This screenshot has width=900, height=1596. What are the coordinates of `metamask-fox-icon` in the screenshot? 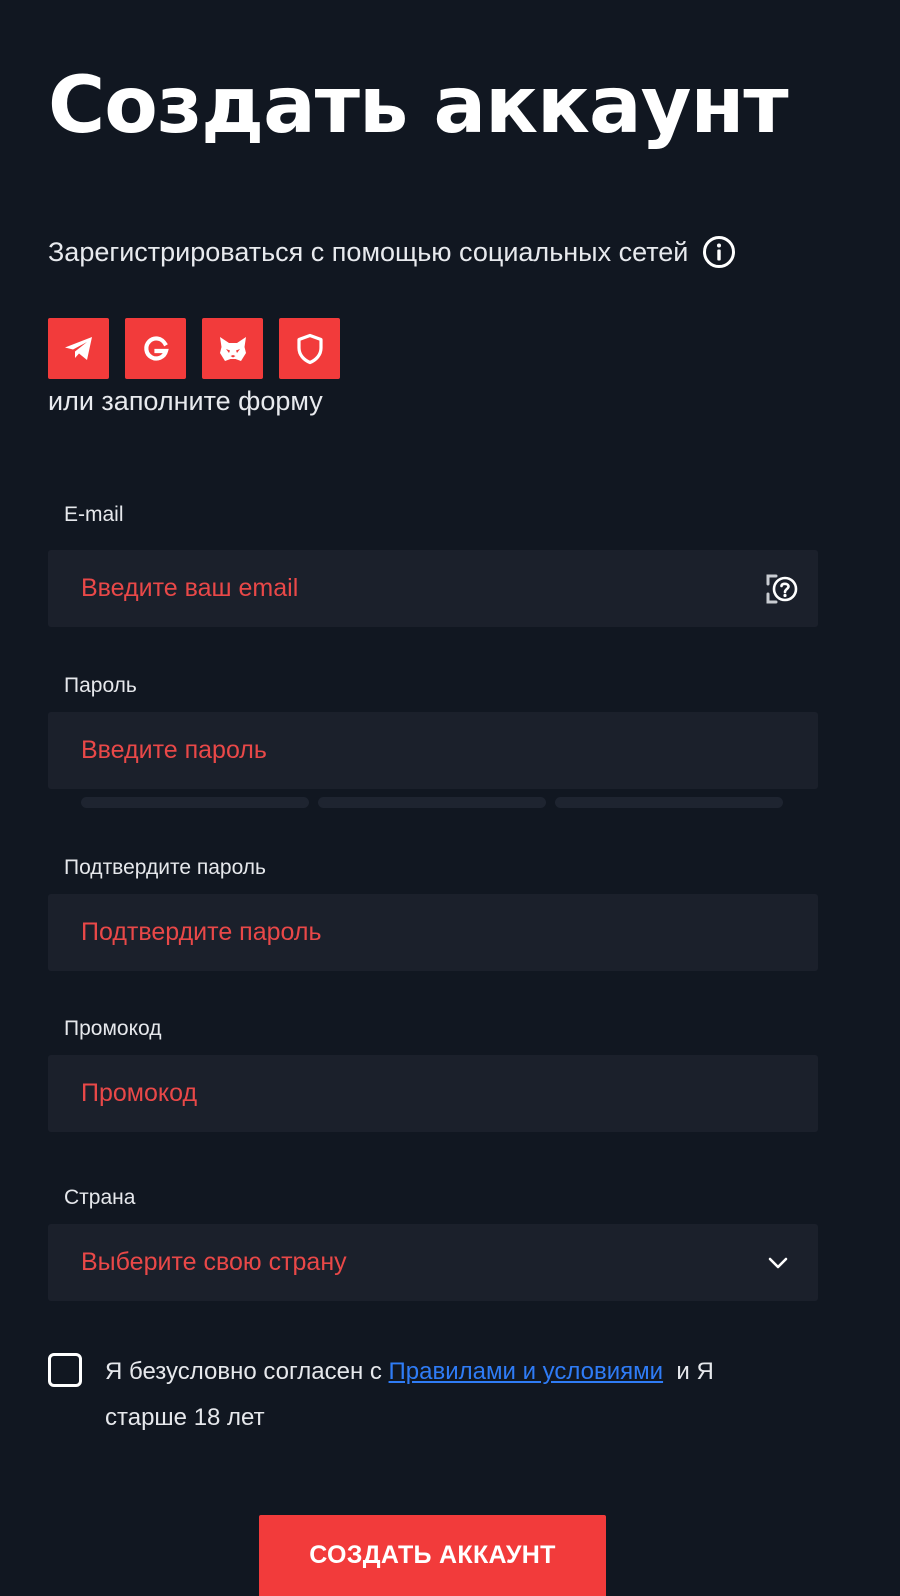 It's located at (232, 348).